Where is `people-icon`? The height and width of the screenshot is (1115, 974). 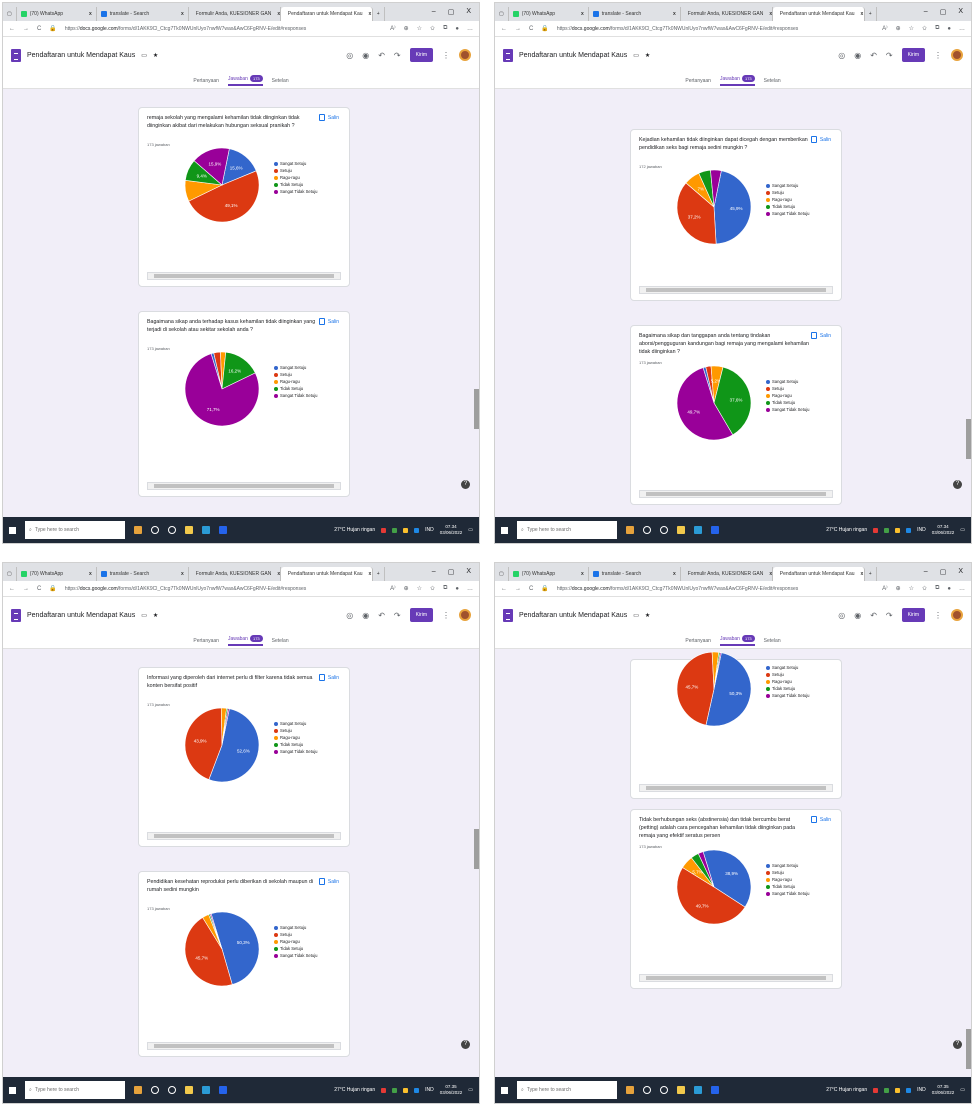 people-icon is located at coordinates (138, 1090).